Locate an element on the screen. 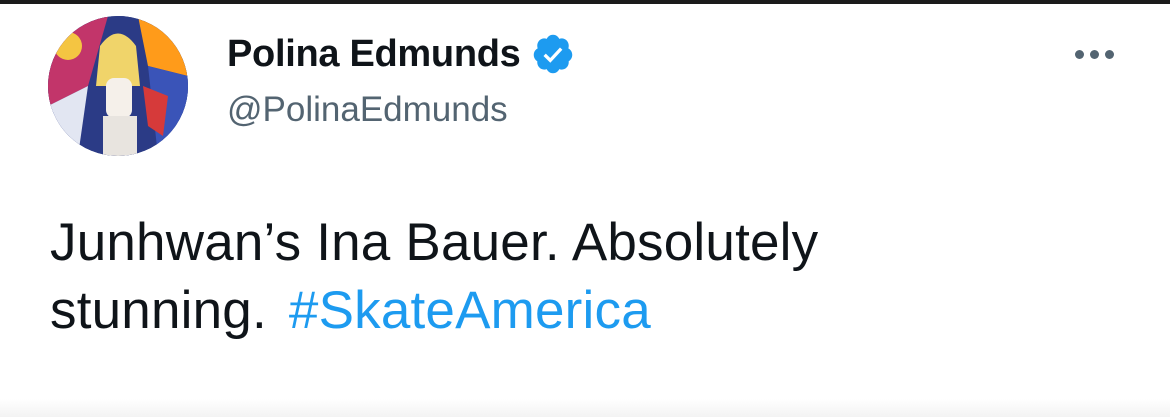 The image size is (1170, 417). avatar is located at coordinates (118, 86).